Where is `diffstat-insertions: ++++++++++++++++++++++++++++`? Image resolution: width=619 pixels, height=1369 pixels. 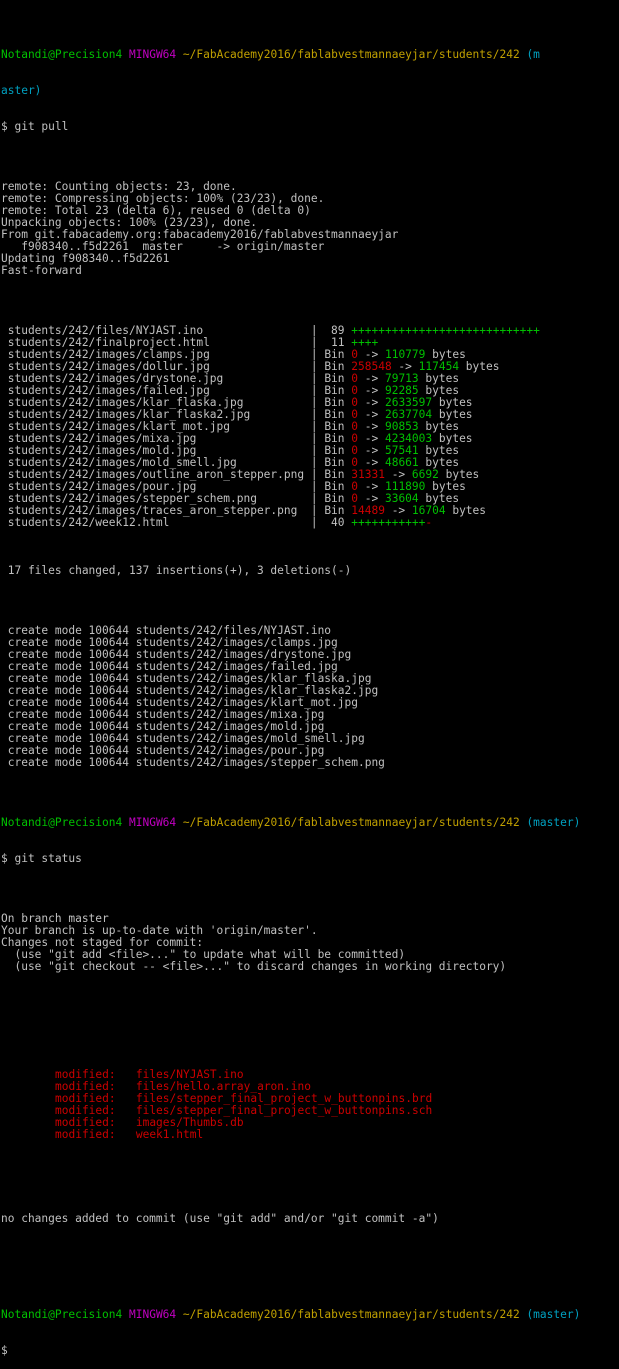
diffstat-insertions: ++++++++++++++++++++++++++++ is located at coordinates (445, 330).